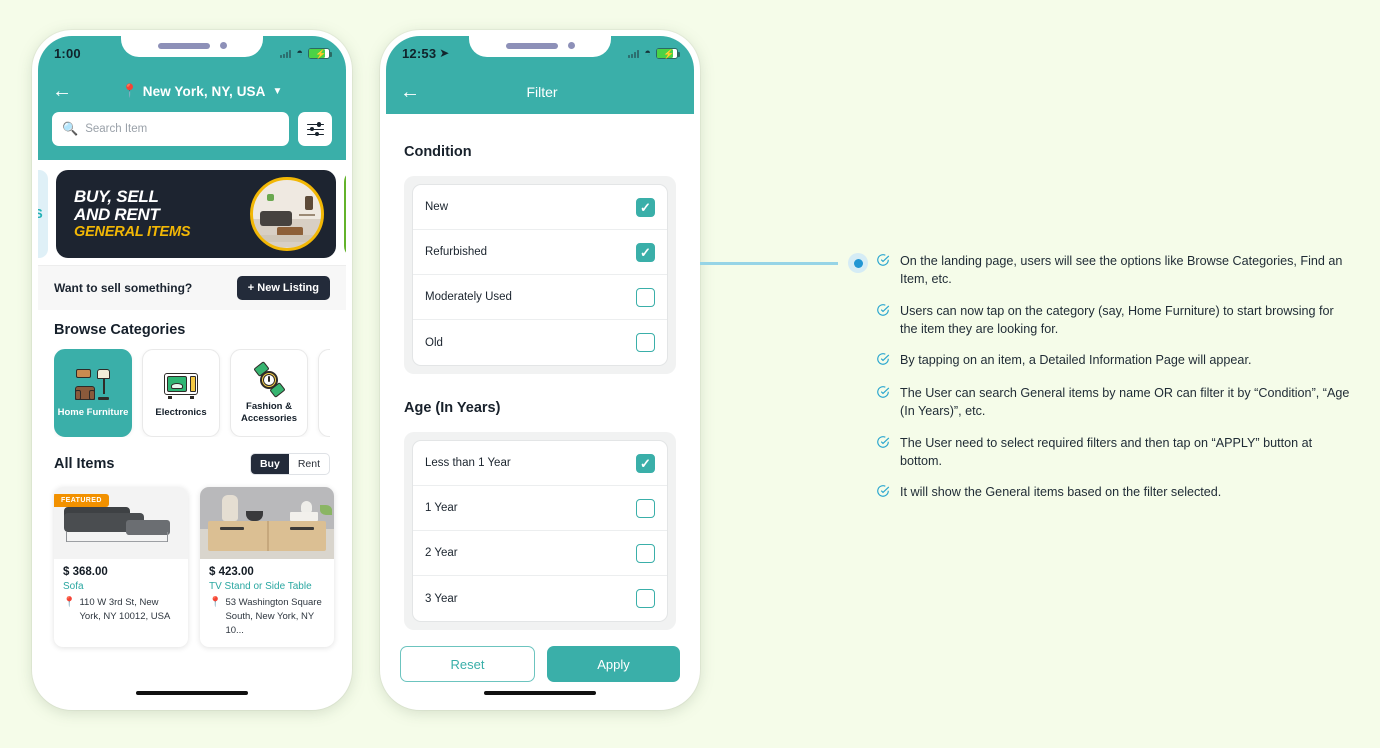 This screenshot has height=748, width=1380. I want to click on option-label: 1 Year, so click(441, 508).